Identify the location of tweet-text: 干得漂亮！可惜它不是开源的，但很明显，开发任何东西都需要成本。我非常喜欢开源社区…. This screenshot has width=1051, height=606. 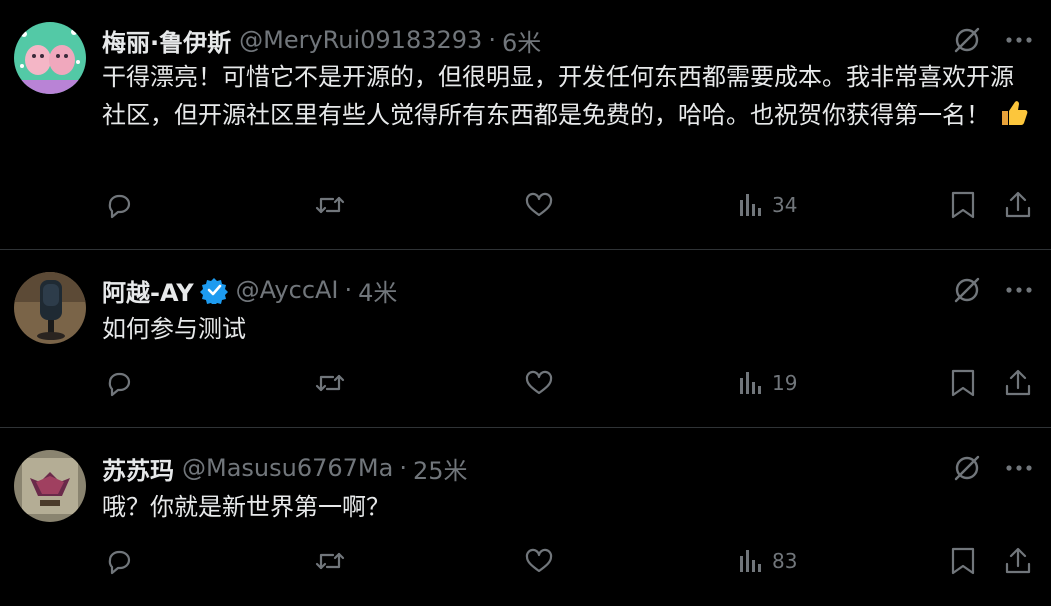
(567, 99).